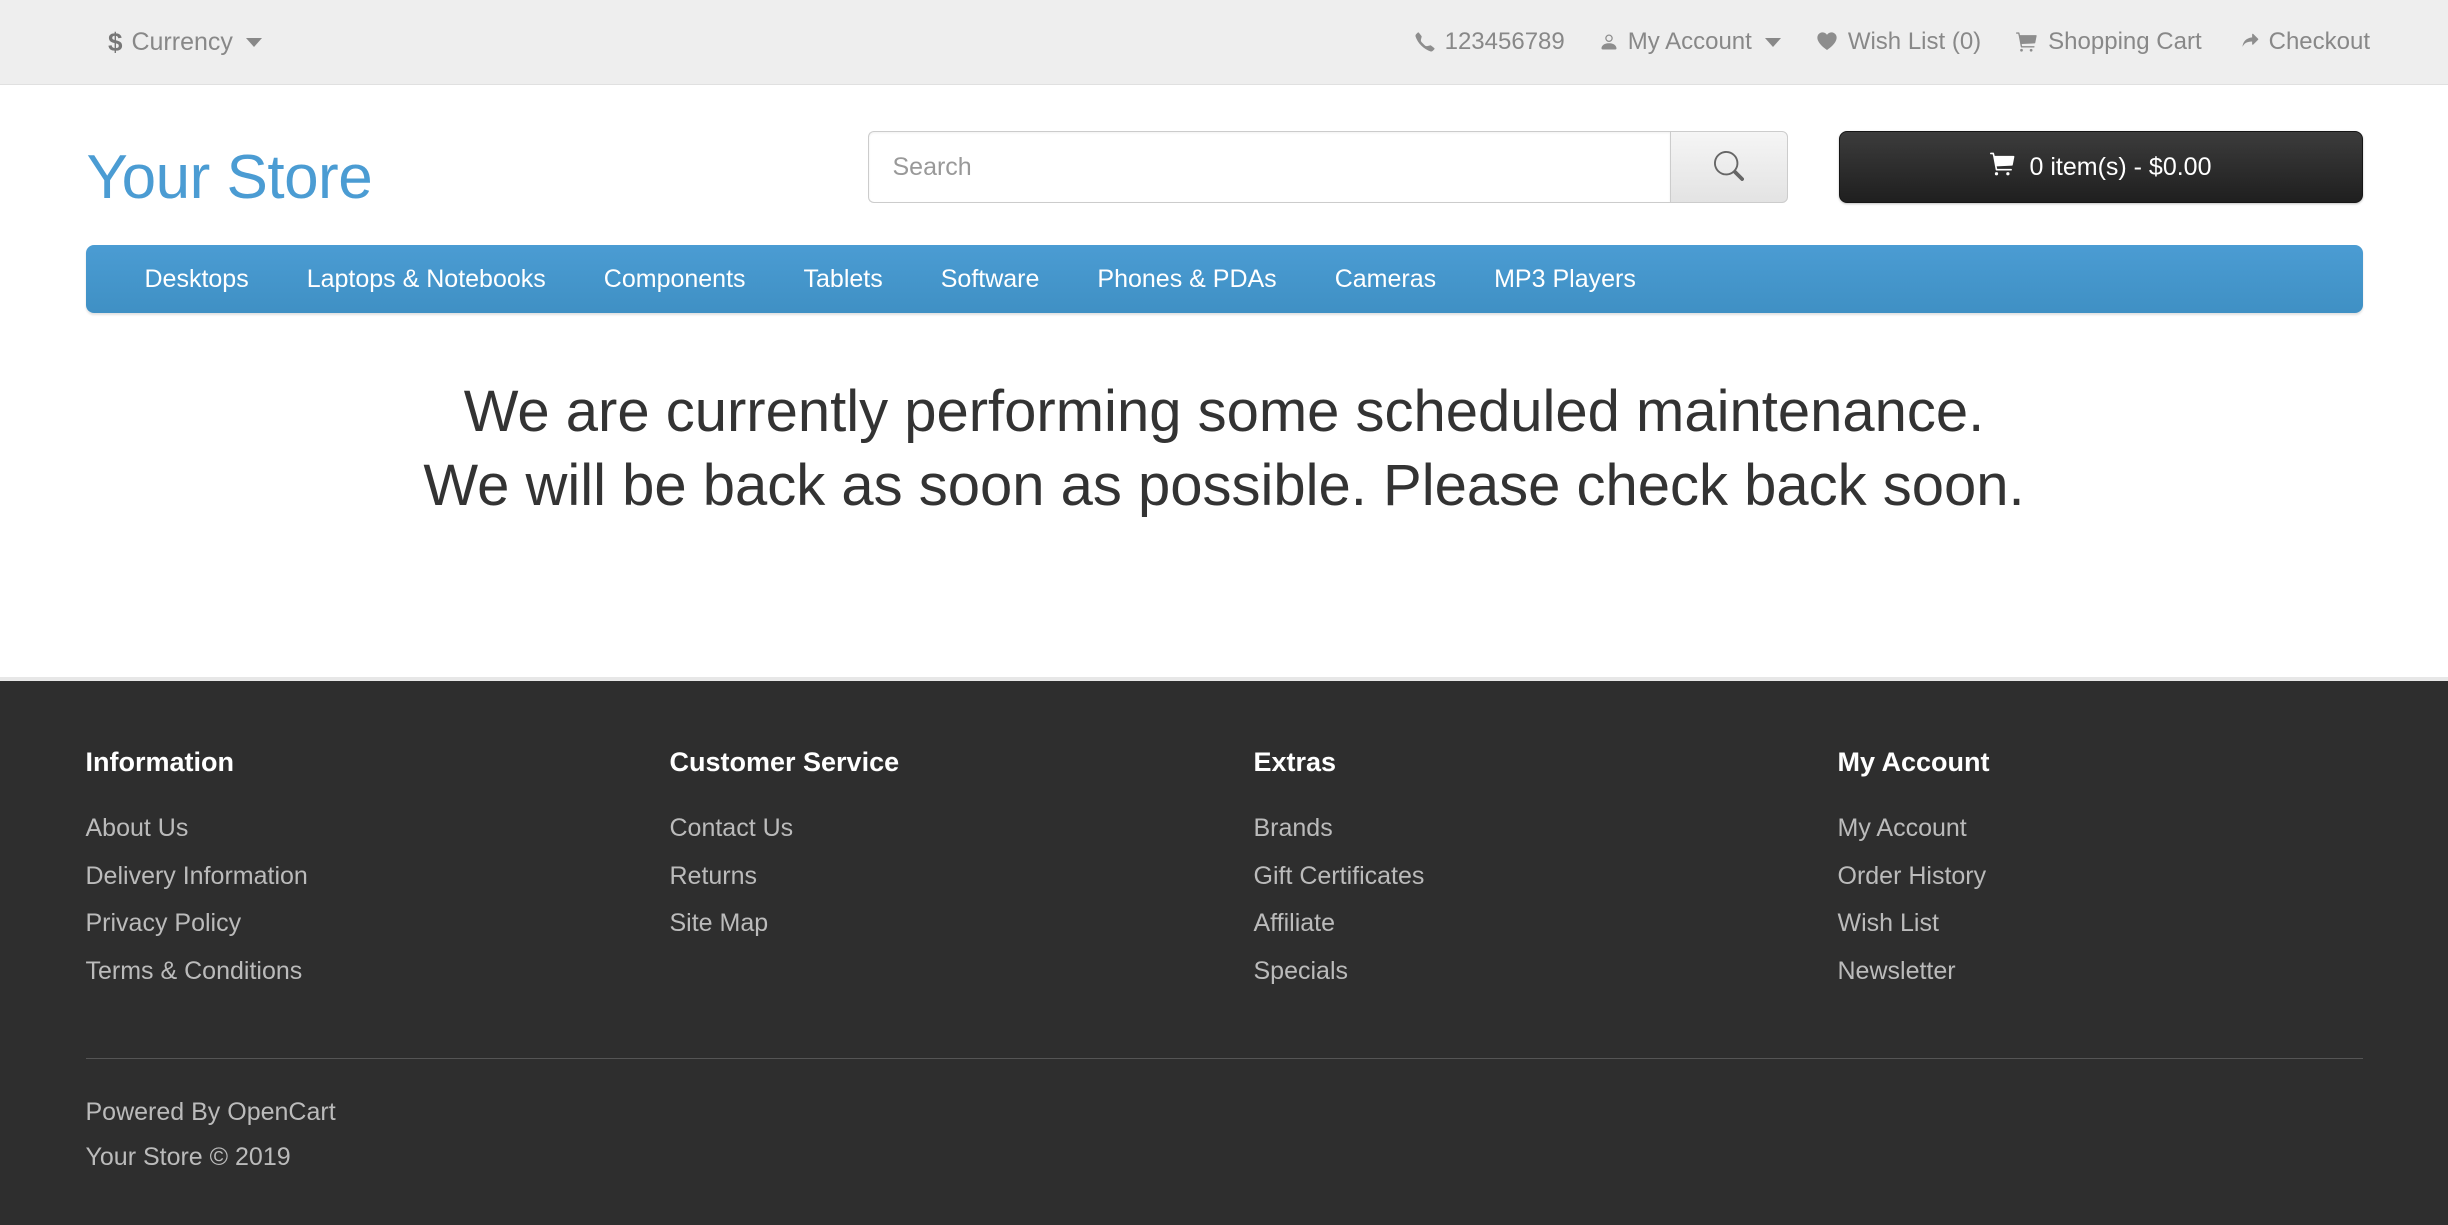  Describe the element at coordinates (197, 279) in the screenshot. I see `nav-item-desktops: Desktops` at that location.